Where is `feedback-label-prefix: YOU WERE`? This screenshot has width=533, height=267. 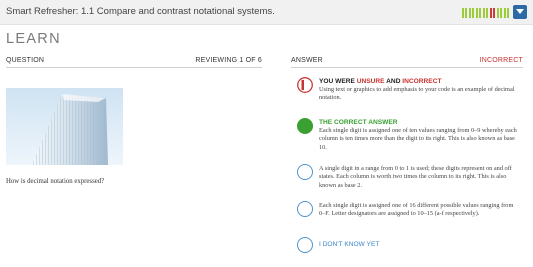 feedback-label-prefix: YOU WERE is located at coordinates (338, 81).